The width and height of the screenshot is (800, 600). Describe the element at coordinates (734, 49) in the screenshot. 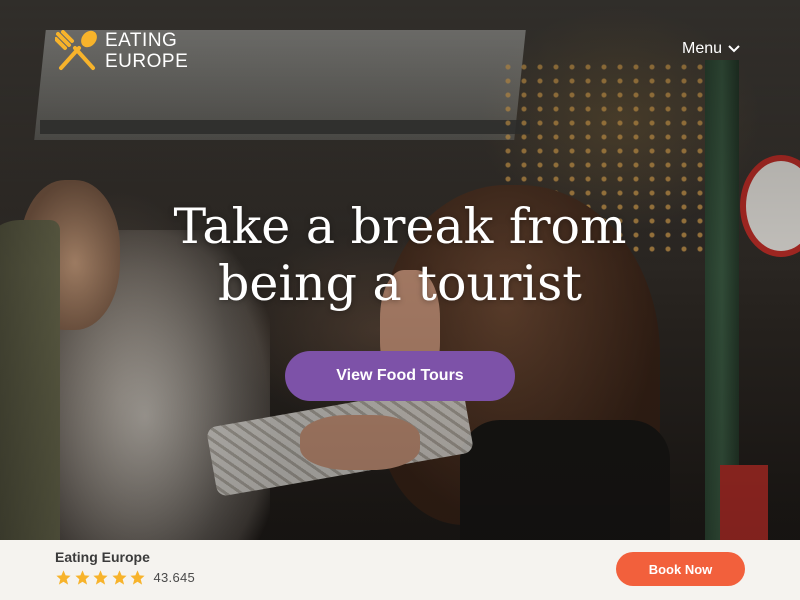

I see `chevron-down-icon` at that location.